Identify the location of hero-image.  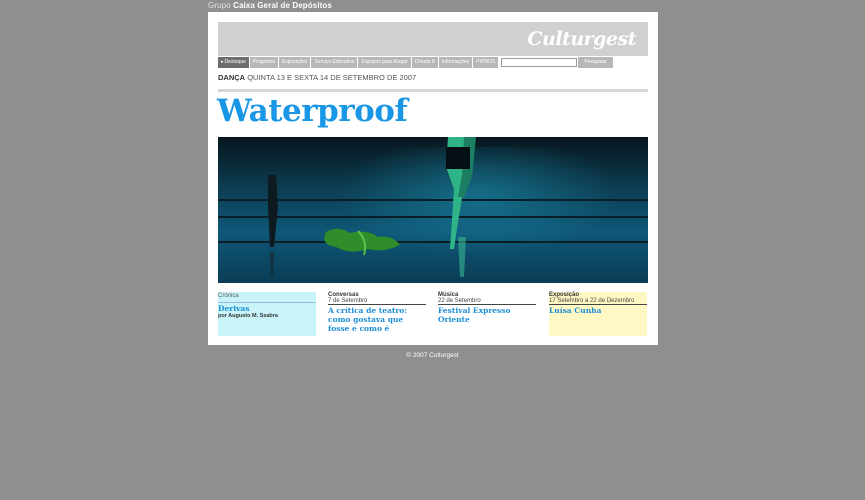
(433, 210).